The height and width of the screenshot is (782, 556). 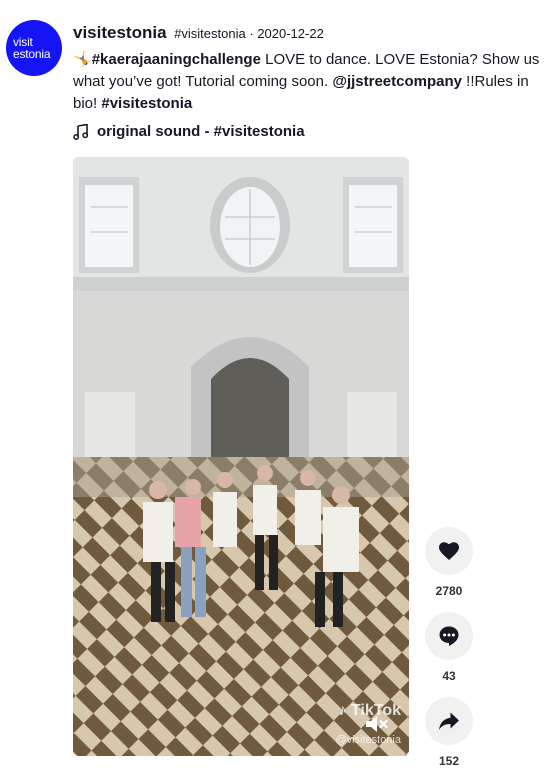 I want to click on tiktok-logo-icon: ♪, so click(x=342, y=710).